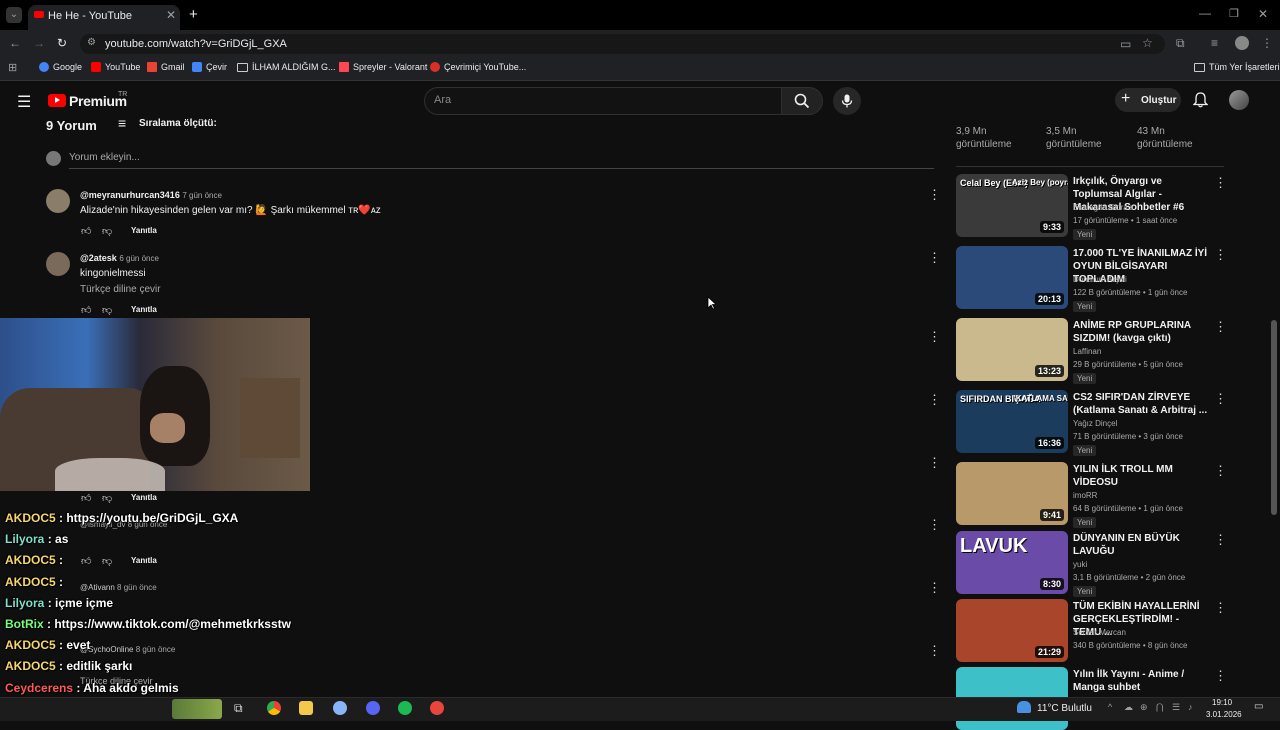 The image size is (1280, 730). I want to click on account-avatar, so click(1239, 100).